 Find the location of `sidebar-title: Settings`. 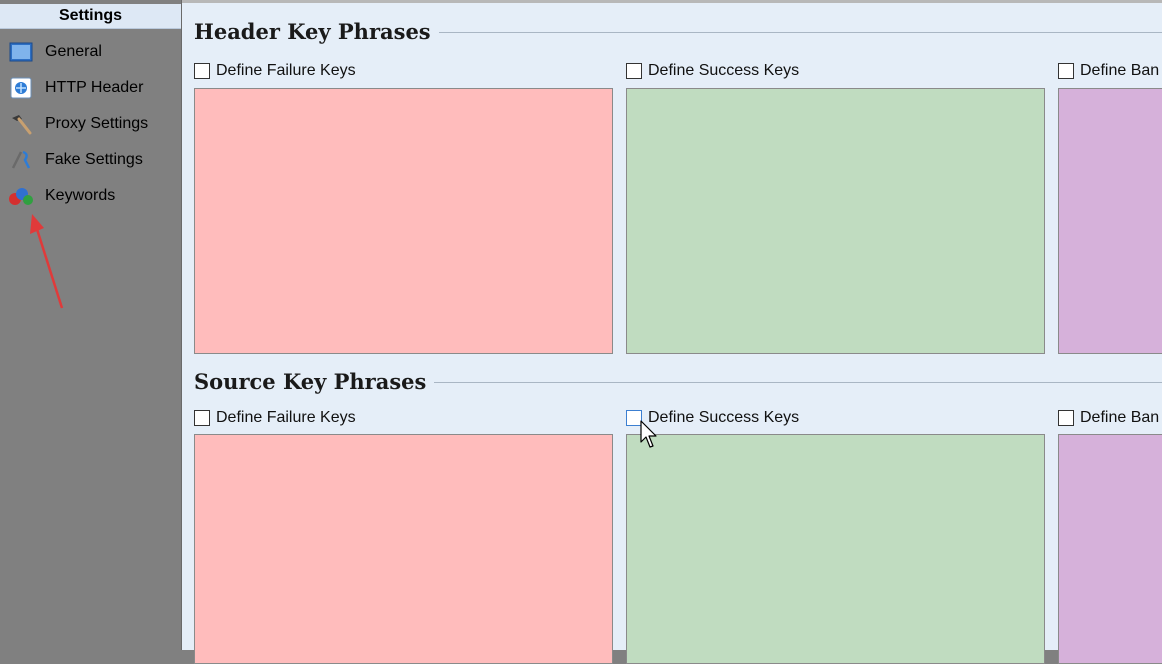

sidebar-title: Settings is located at coordinates (90, 16).